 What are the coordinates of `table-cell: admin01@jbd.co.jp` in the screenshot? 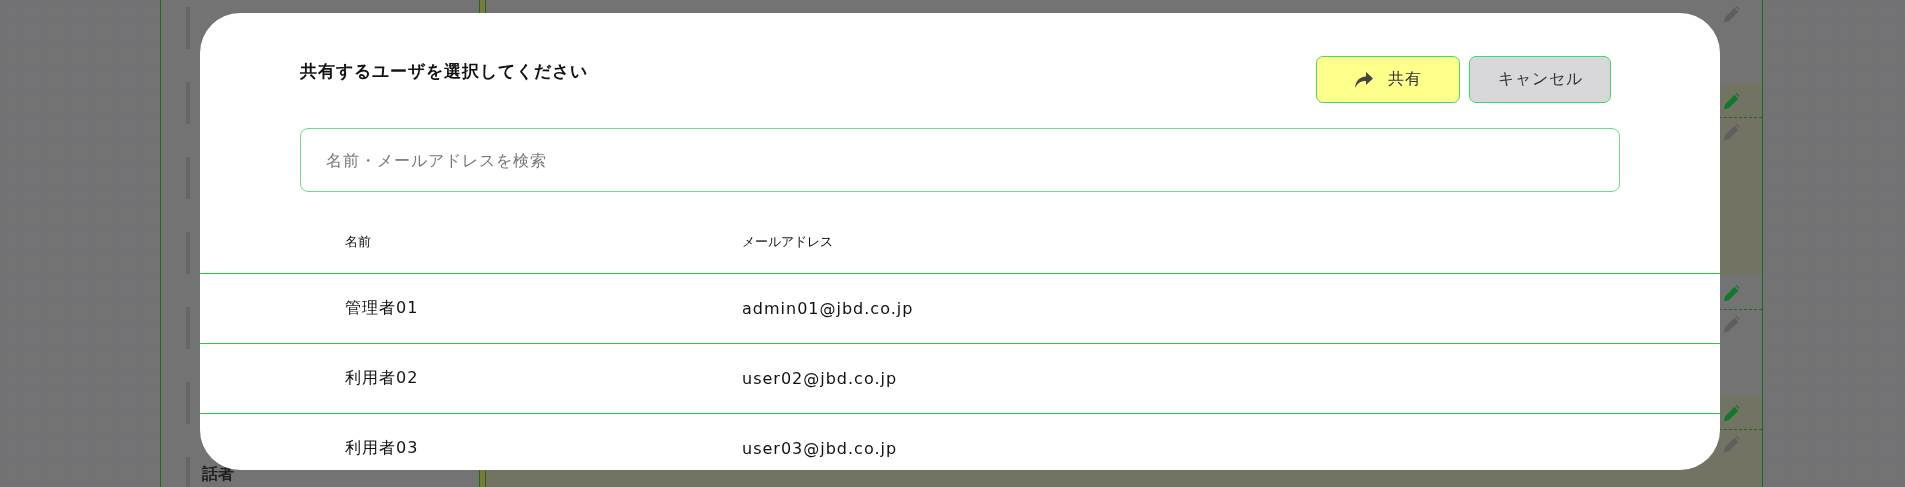 It's located at (828, 308).